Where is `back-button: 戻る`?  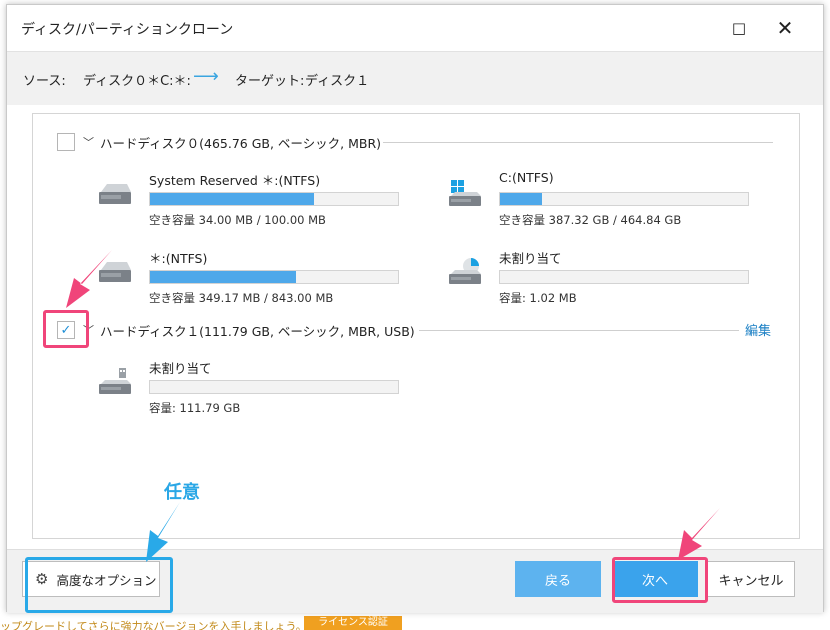 back-button: 戻る is located at coordinates (558, 579).